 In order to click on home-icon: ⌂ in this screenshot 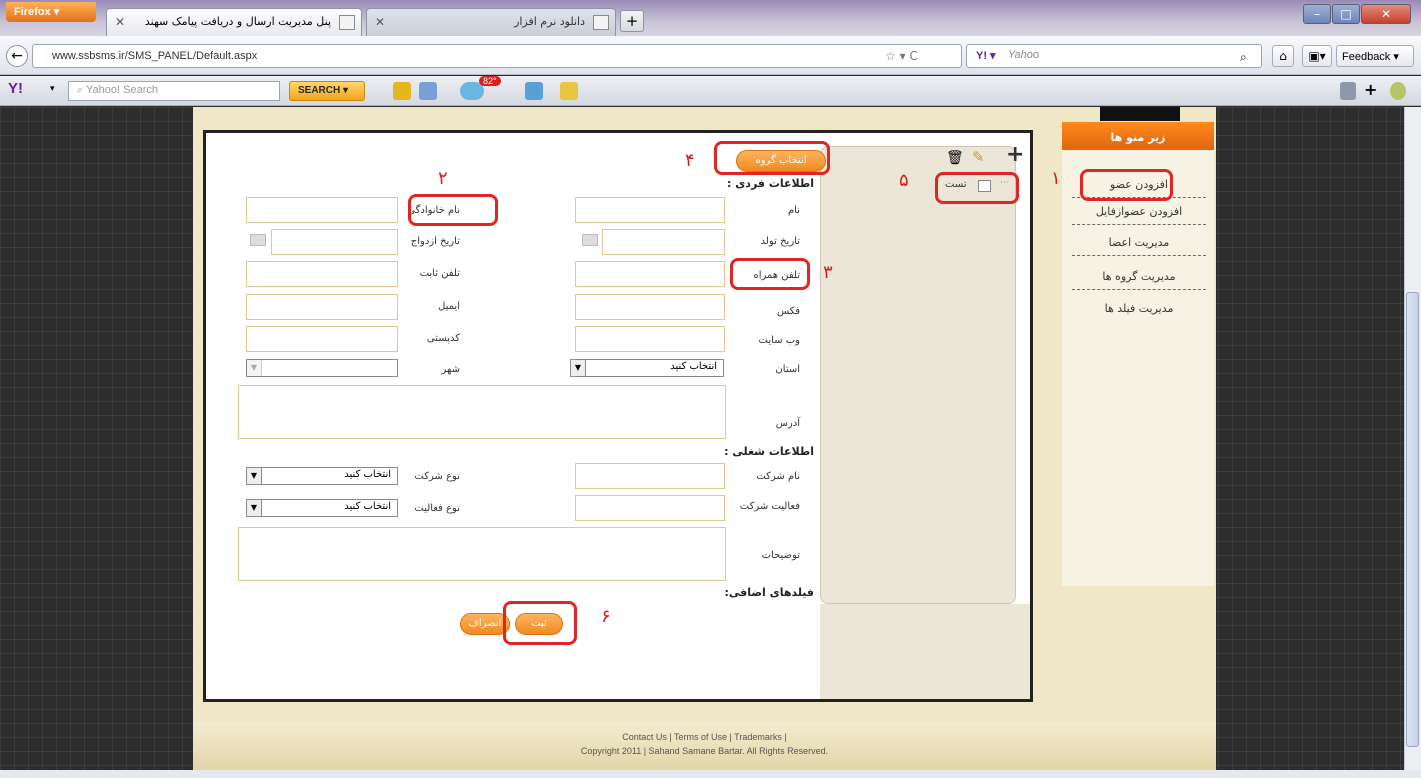, I will do `click(1283, 56)`.